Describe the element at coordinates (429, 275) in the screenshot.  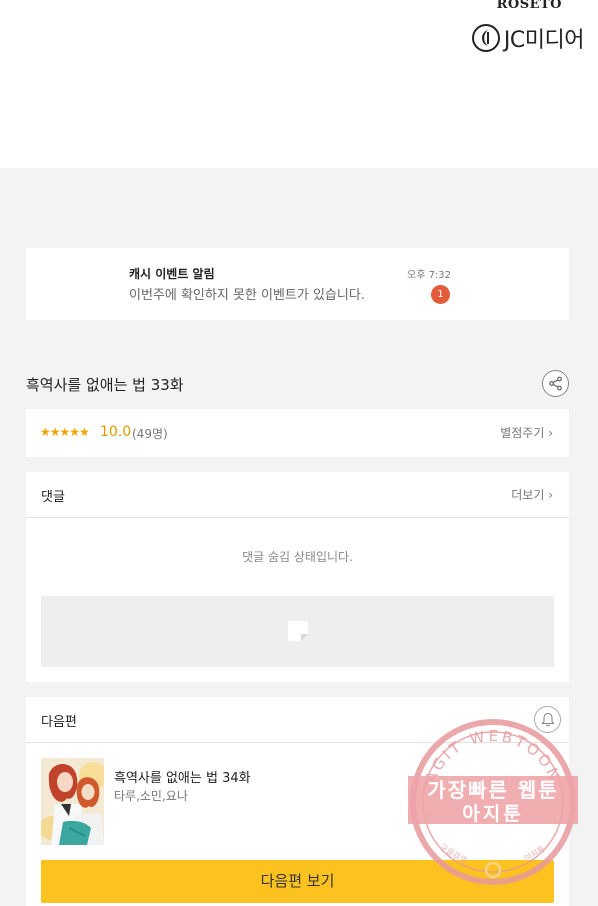
I see `notification-time: 오후 7:32` at that location.